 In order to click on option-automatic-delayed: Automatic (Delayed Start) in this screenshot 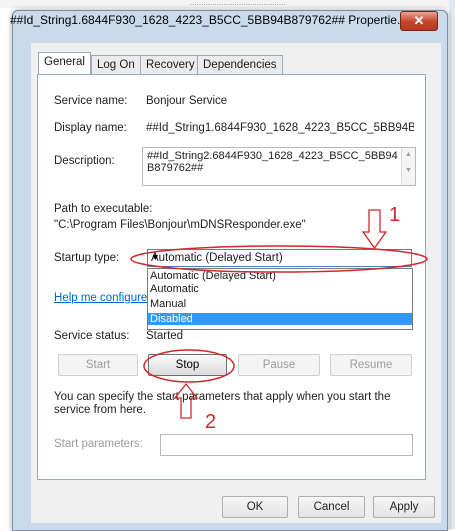, I will do `click(280, 276)`.